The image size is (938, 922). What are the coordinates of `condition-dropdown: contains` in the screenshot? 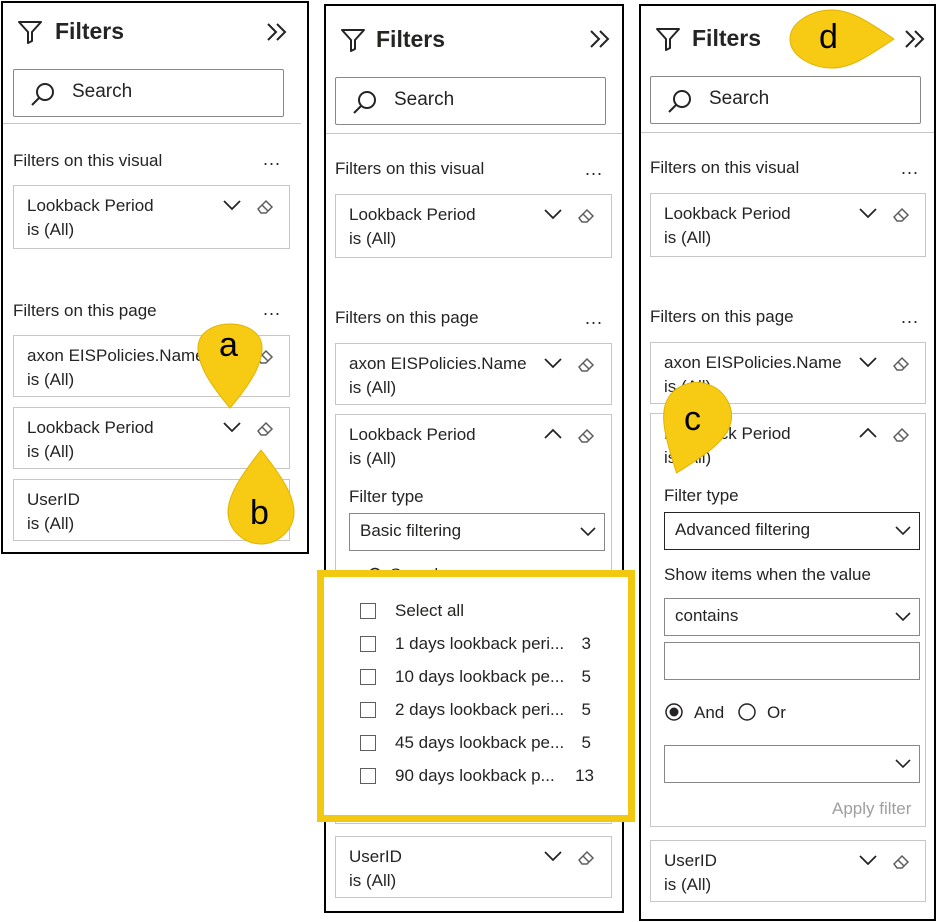 It's located at (792, 617).